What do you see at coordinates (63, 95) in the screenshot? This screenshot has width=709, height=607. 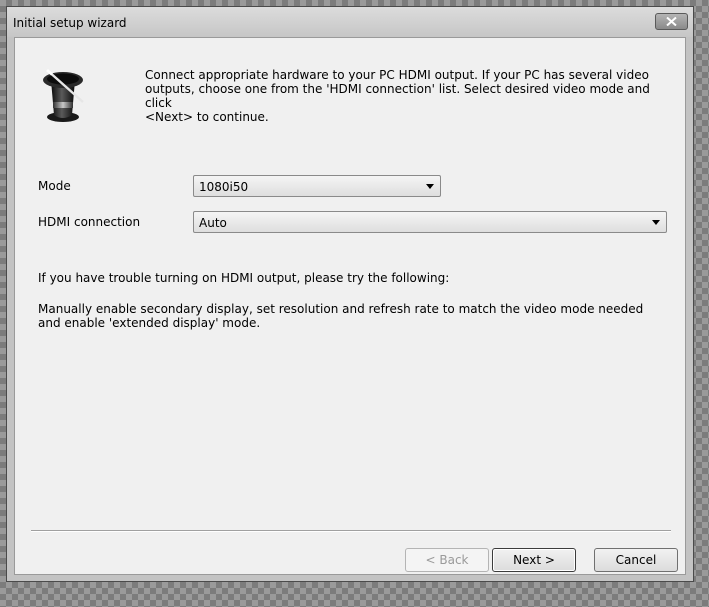 I see `top-hat-magic-wand-icon` at bounding box center [63, 95].